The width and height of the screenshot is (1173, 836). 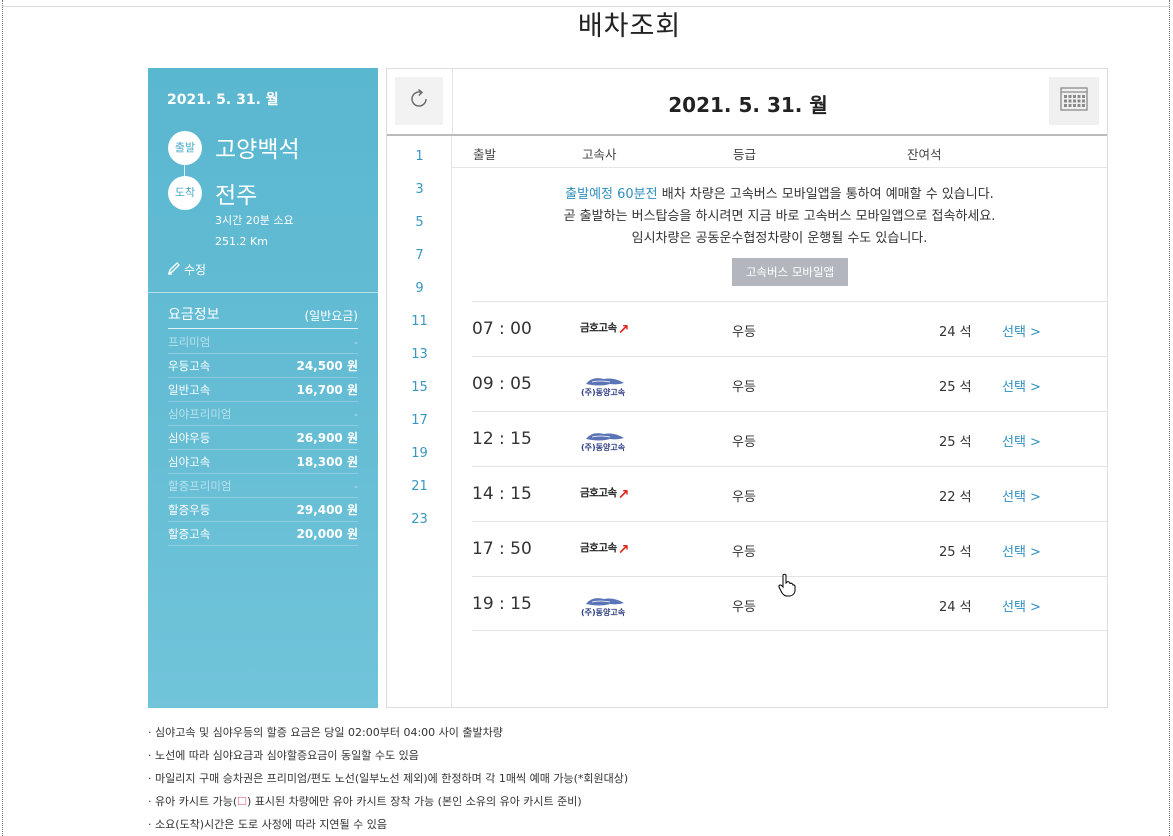 What do you see at coordinates (263, 486) in the screenshot?
I see `fare-row: 할증프리미엄 -` at bounding box center [263, 486].